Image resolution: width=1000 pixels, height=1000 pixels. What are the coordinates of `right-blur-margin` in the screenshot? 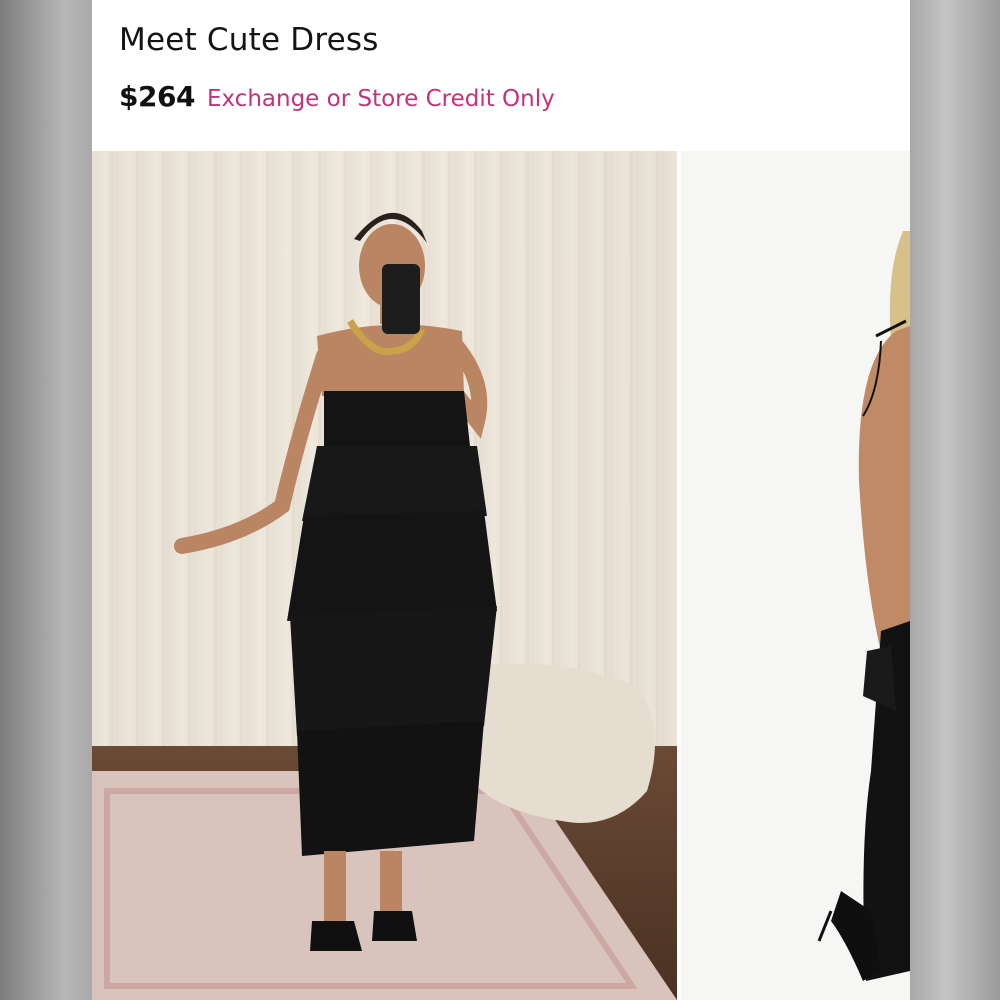 It's located at (955, 500).